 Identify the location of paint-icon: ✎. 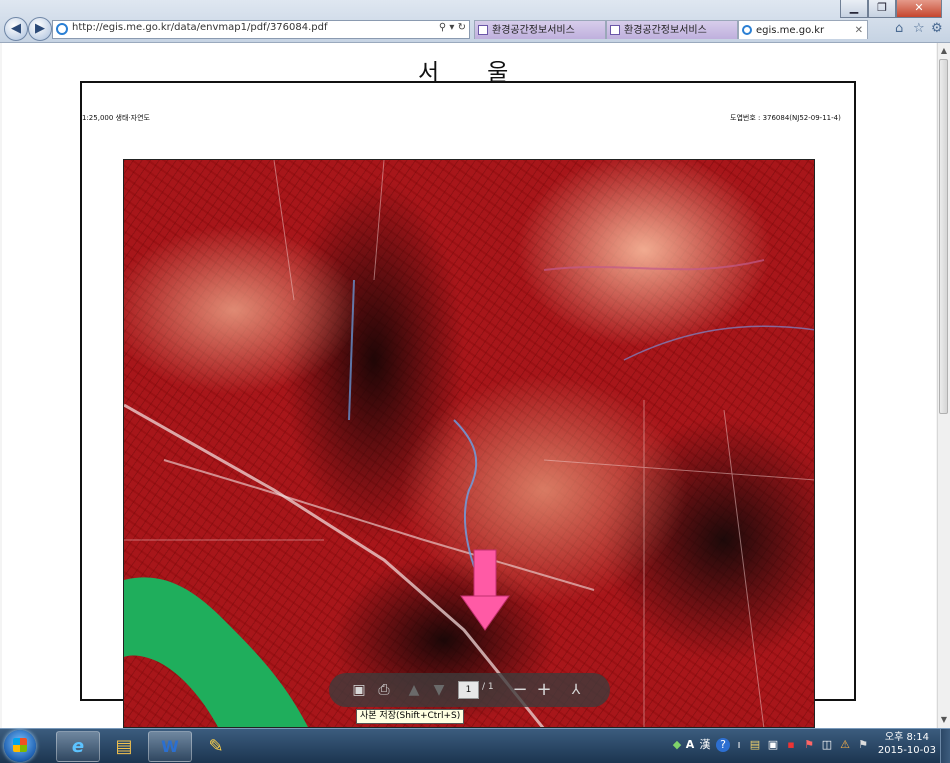
(216, 746).